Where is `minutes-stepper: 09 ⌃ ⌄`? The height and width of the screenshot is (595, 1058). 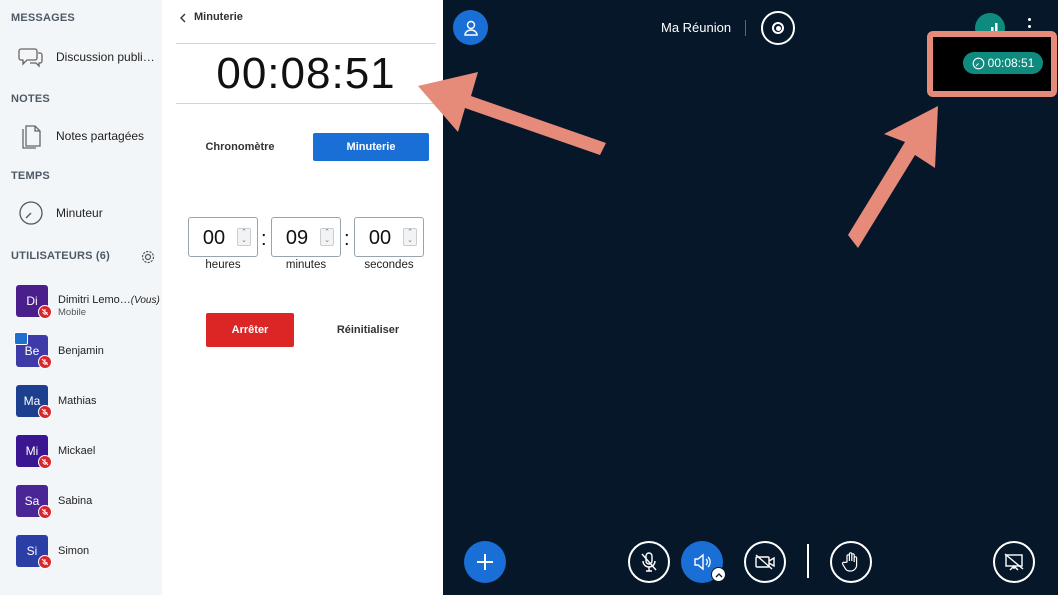 minutes-stepper: 09 ⌃ ⌄ is located at coordinates (306, 237).